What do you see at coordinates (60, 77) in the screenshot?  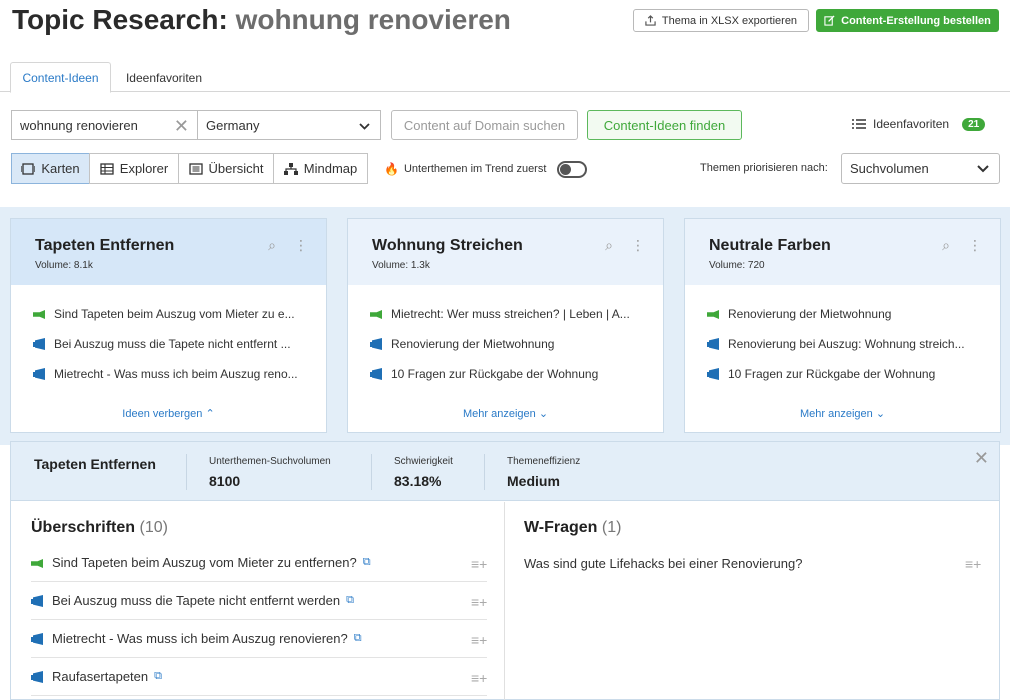 I see `tab-content-ideas: Content-Ideen` at bounding box center [60, 77].